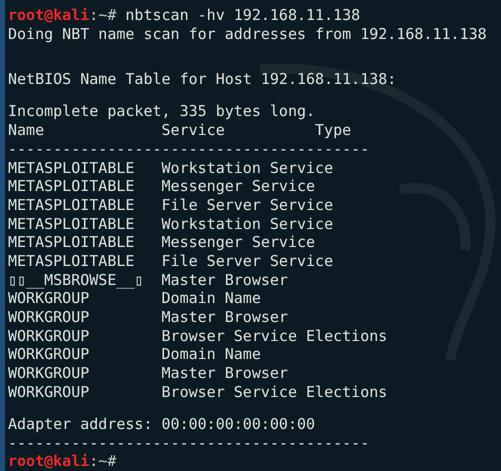 The width and height of the screenshot is (501, 471). I want to click on column-header: Type, so click(333, 130).